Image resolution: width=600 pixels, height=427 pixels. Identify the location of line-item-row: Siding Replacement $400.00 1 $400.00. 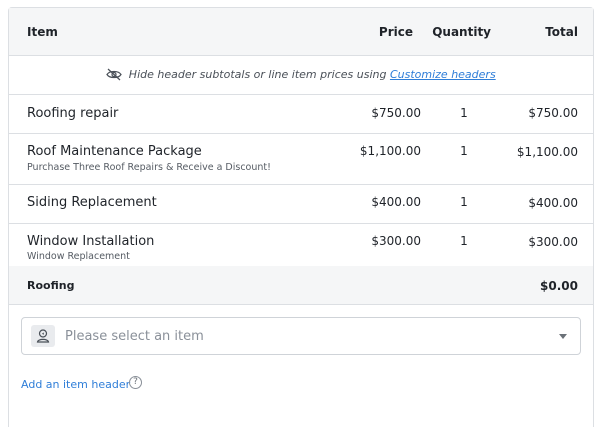
(301, 204).